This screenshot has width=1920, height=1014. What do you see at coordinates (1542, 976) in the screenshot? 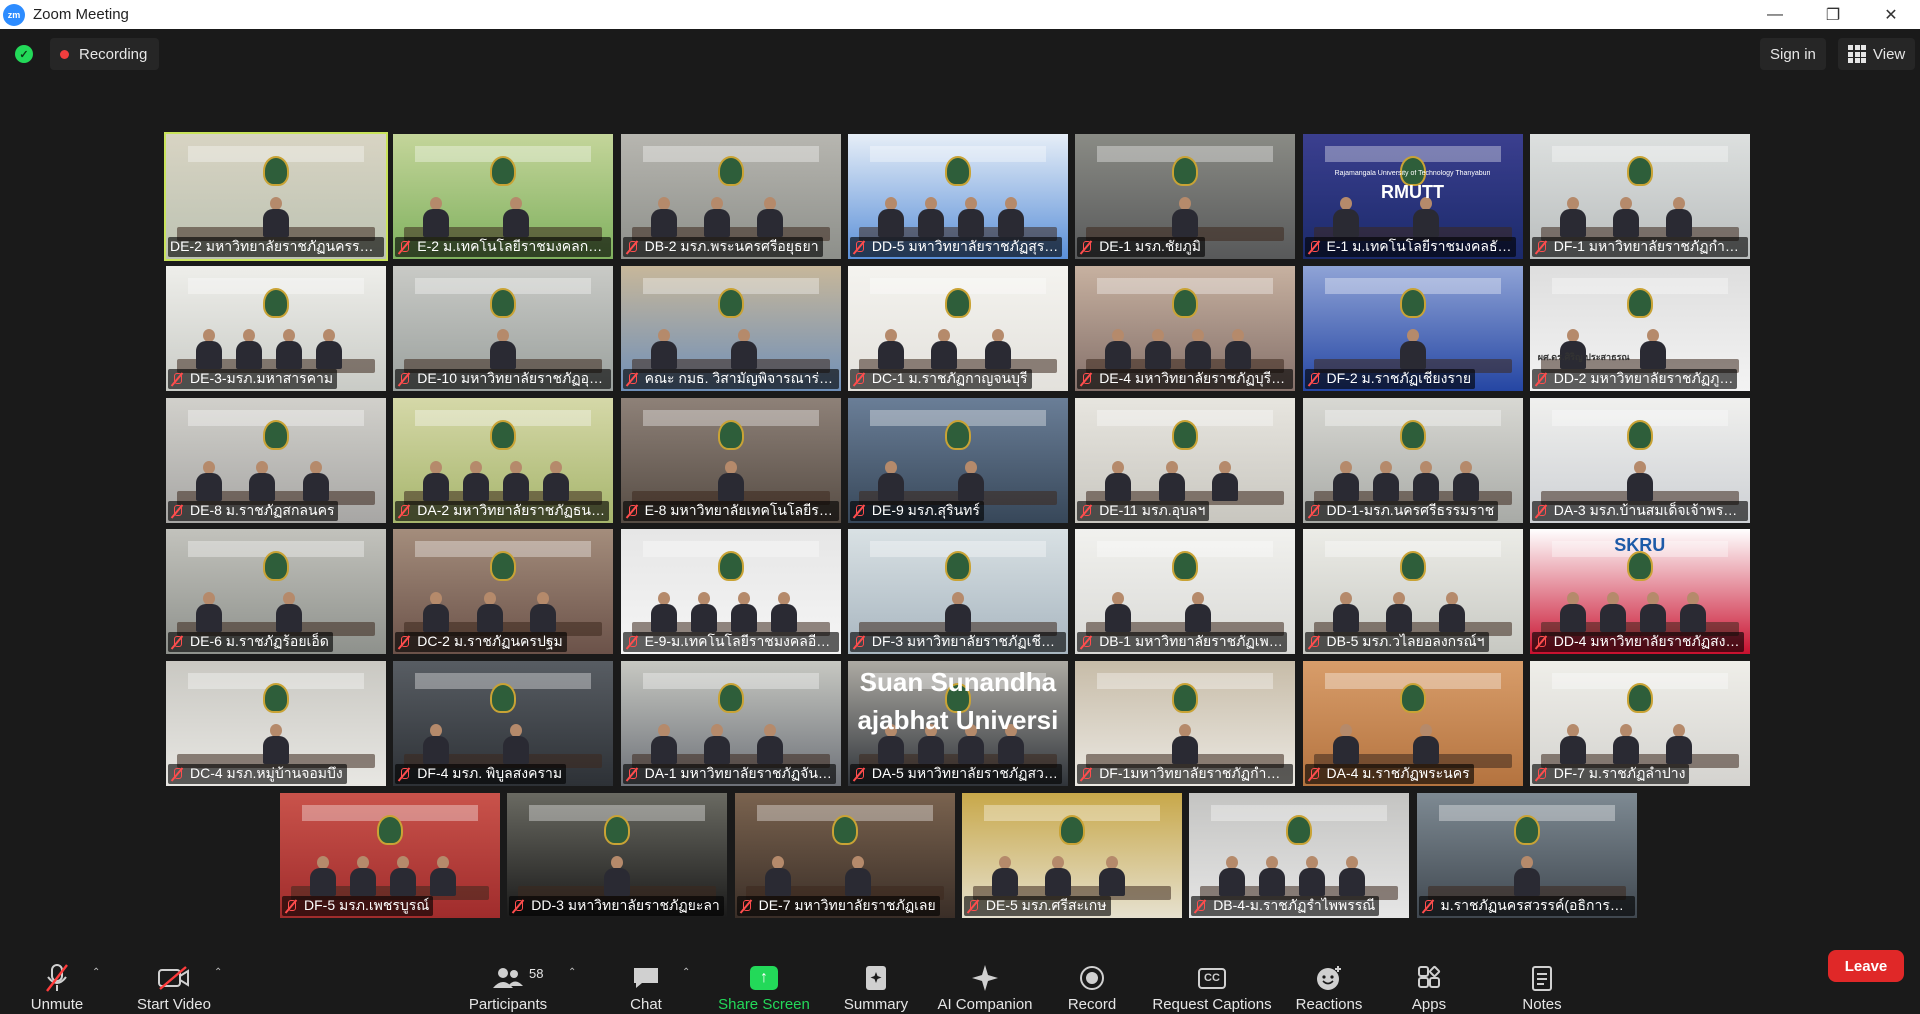
I see `notes-button: Notes` at bounding box center [1542, 976].